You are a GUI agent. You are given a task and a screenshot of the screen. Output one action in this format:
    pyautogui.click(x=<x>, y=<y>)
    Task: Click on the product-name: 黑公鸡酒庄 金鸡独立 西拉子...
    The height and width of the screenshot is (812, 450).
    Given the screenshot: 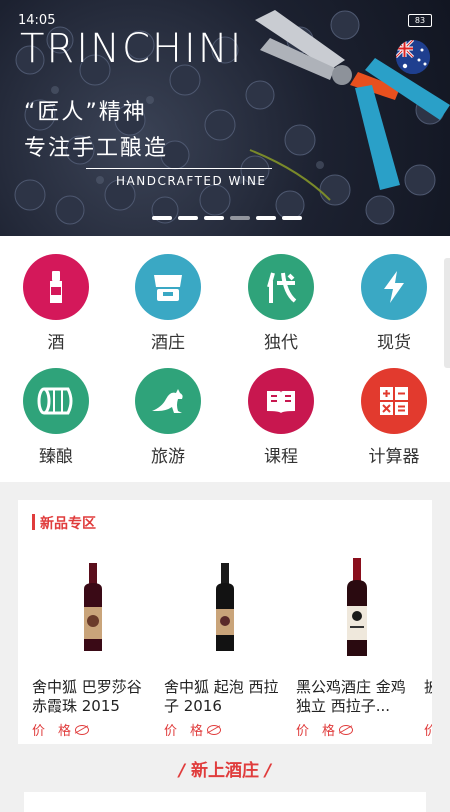 What is the action you would take?
    pyautogui.click(x=351, y=696)
    